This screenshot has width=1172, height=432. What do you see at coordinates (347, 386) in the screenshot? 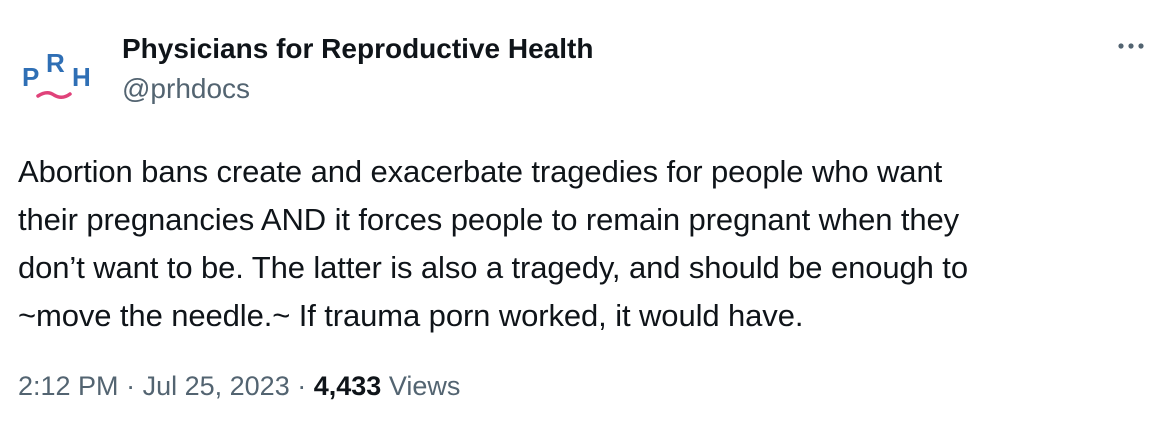
I see `views-count: 4,433` at bounding box center [347, 386].